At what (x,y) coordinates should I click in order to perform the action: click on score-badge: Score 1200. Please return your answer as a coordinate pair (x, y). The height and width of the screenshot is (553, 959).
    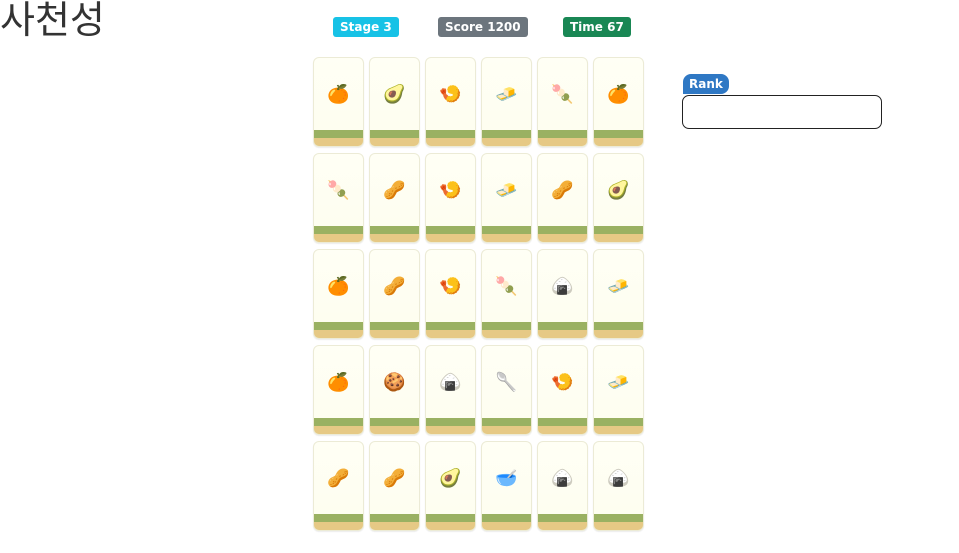
    Looking at the image, I should click on (483, 27).